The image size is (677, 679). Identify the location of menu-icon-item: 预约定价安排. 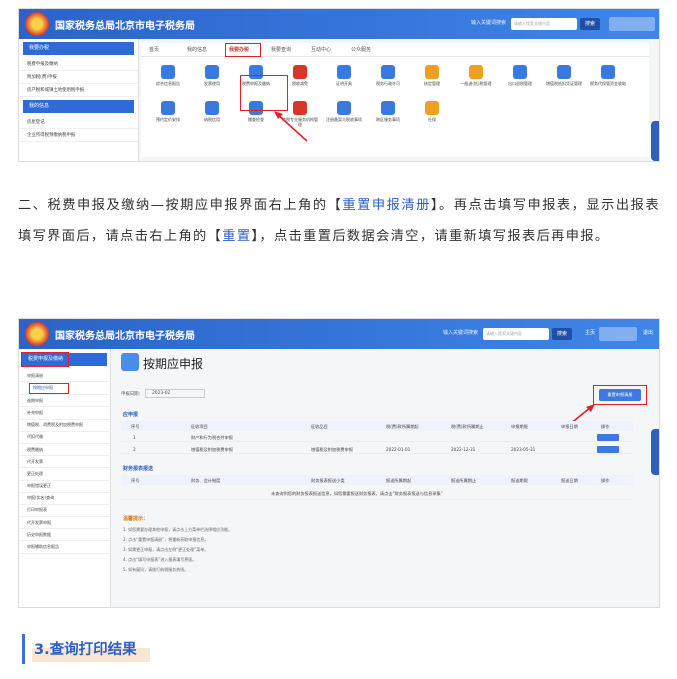
(168, 111).